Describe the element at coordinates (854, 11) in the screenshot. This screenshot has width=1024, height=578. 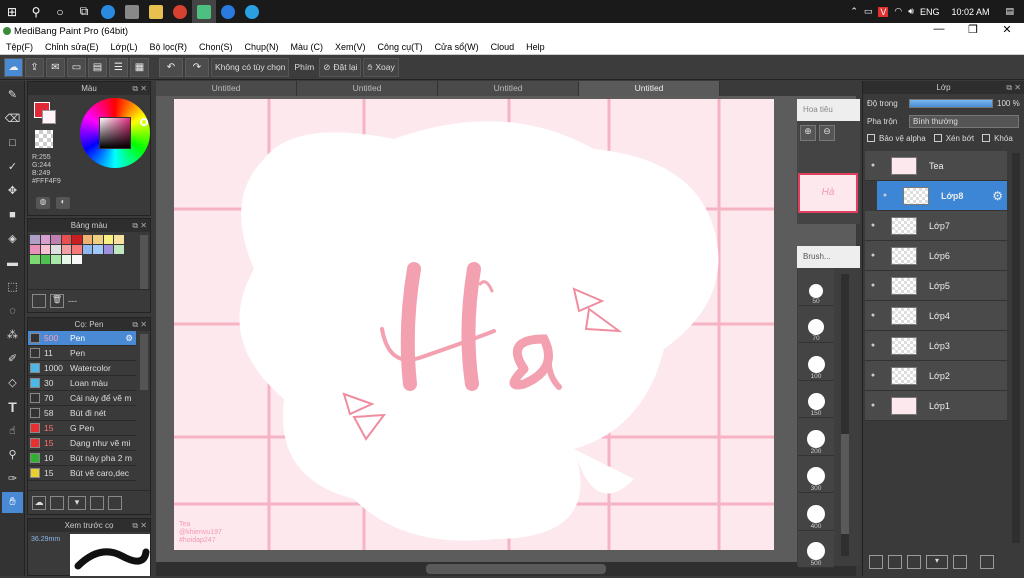
I see `chevron-up-icon: ⌃` at that location.